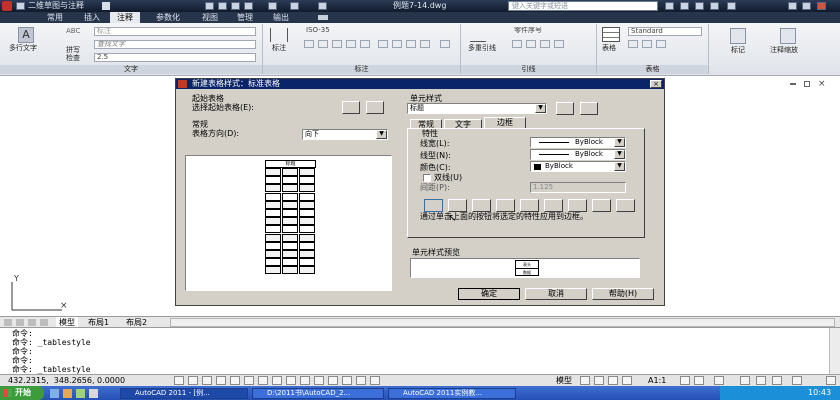 This screenshot has width=840, height=400. Describe the element at coordinates (281, 17) in the screenshot. I see `tab-output: 输出` at that location.